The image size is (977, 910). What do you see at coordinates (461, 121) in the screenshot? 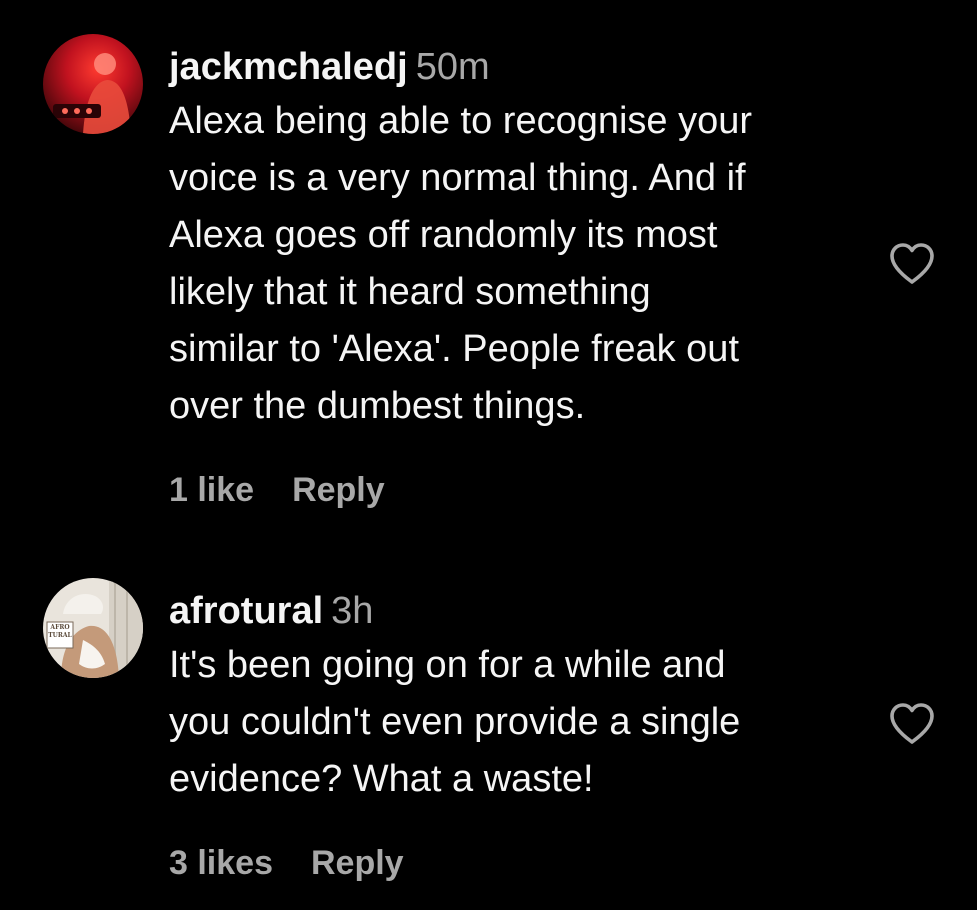
I see `comment-line: Alexa being able to recognise your` at bounding box center [461, 121].